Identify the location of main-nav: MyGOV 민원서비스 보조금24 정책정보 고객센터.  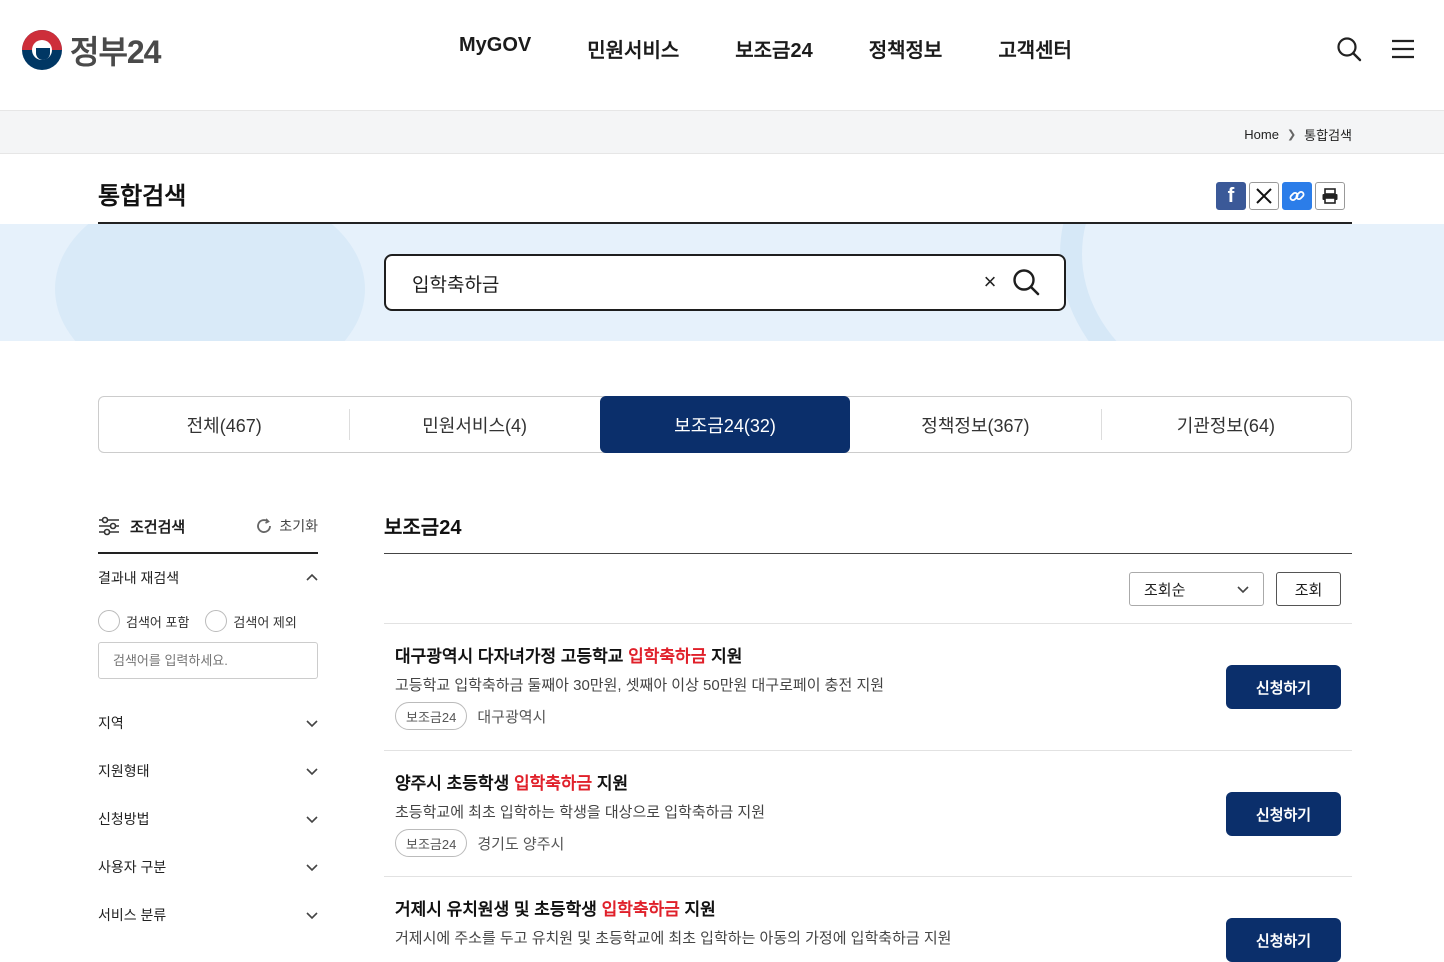
(765, 48).